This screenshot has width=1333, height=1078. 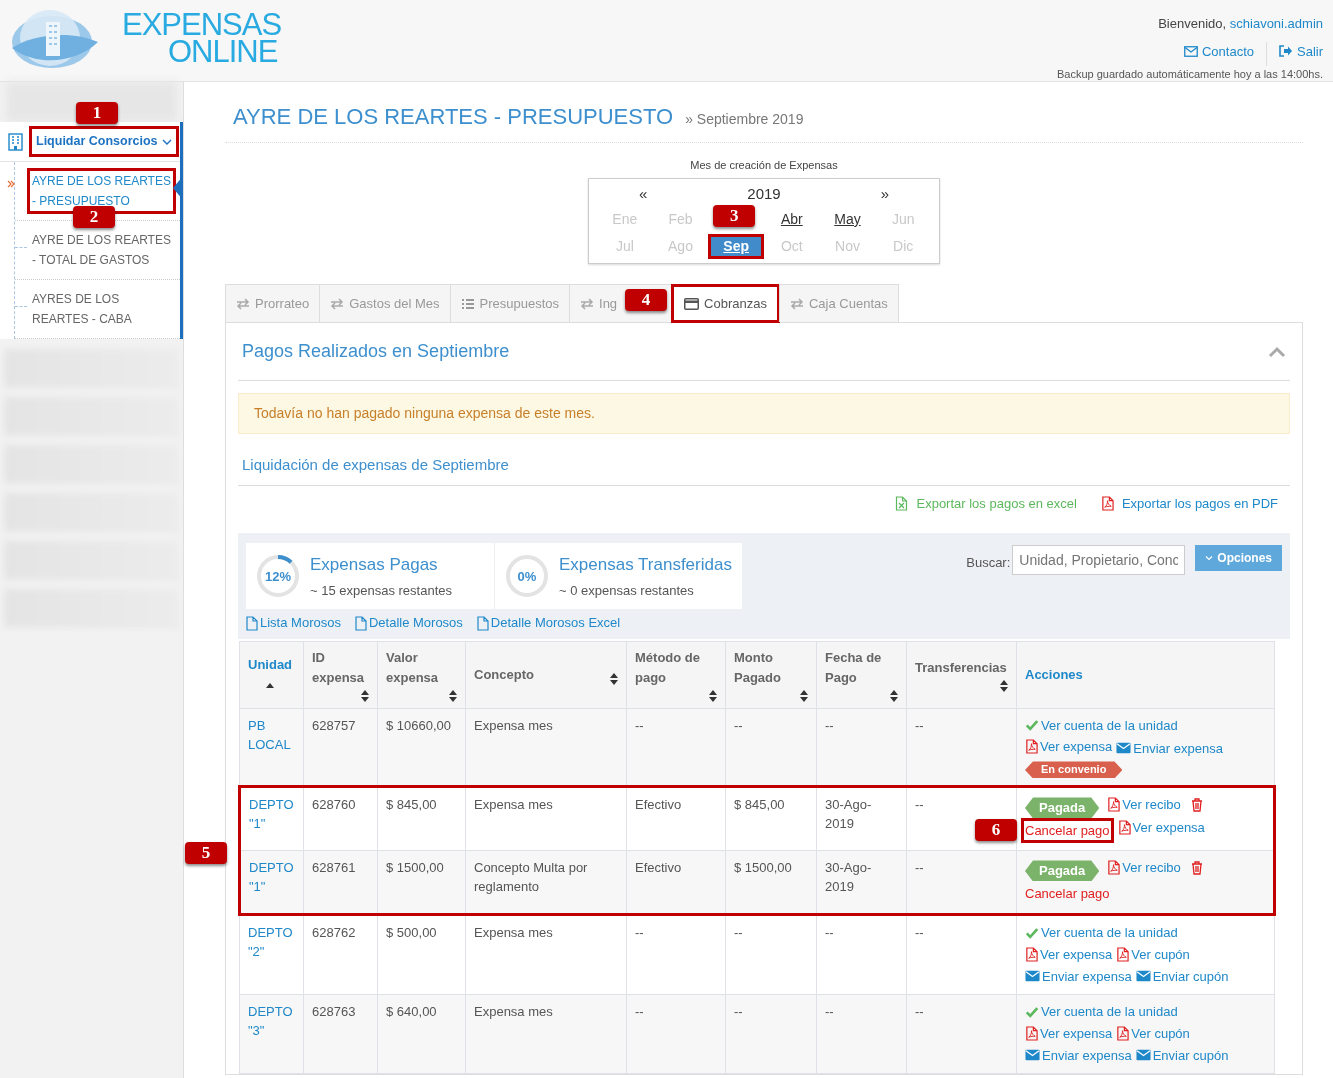 What do you see at coordinates (1276, 23) in the screenshot?
I see `user-link: schiavoni.admin` at bounding box center [1276, 23].